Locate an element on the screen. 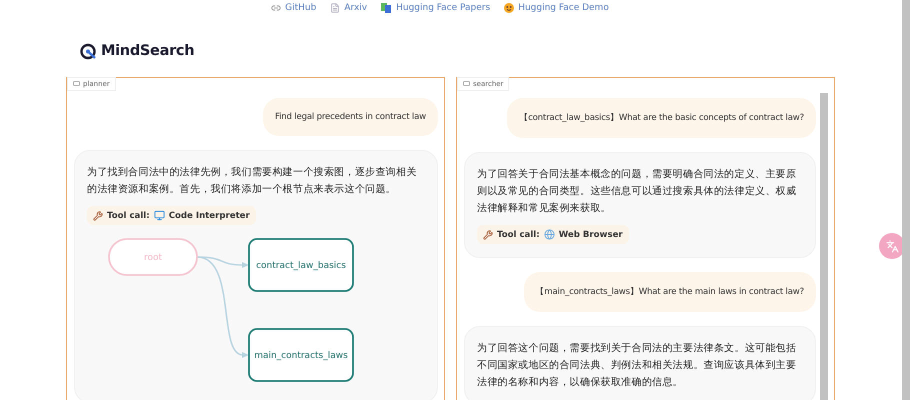 Image resolution: width=910 pixels, height=400 pixels. graph-node: contract_law_basics is located at coordinates (301, 265).